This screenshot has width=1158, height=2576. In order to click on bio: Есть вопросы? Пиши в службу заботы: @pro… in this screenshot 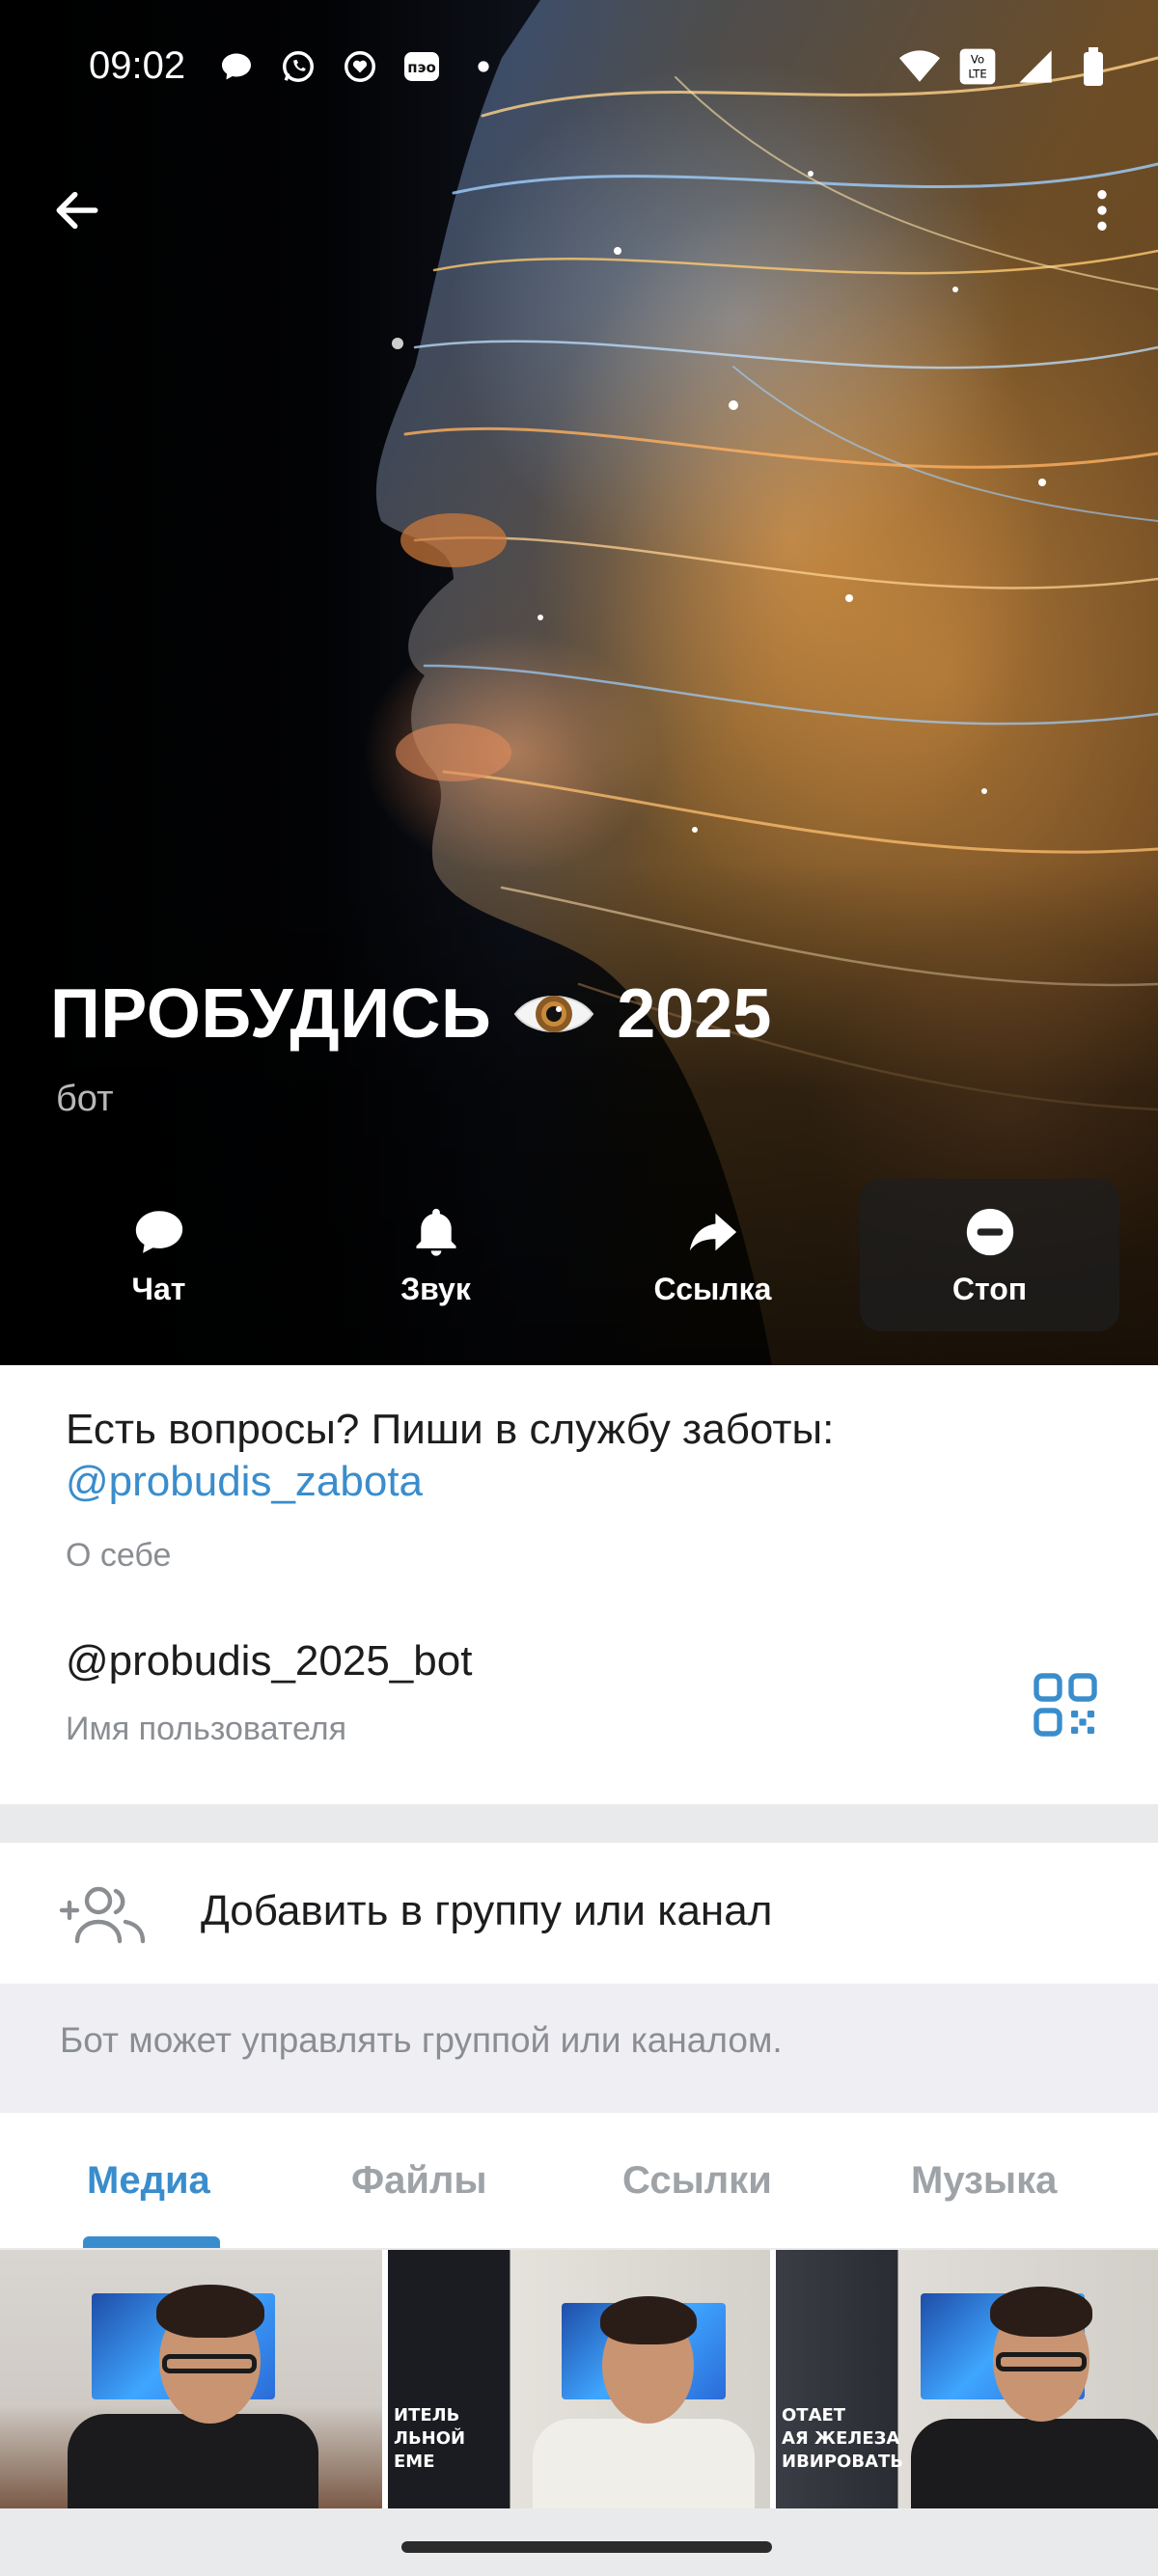, I will do `click(577, 1456)`.